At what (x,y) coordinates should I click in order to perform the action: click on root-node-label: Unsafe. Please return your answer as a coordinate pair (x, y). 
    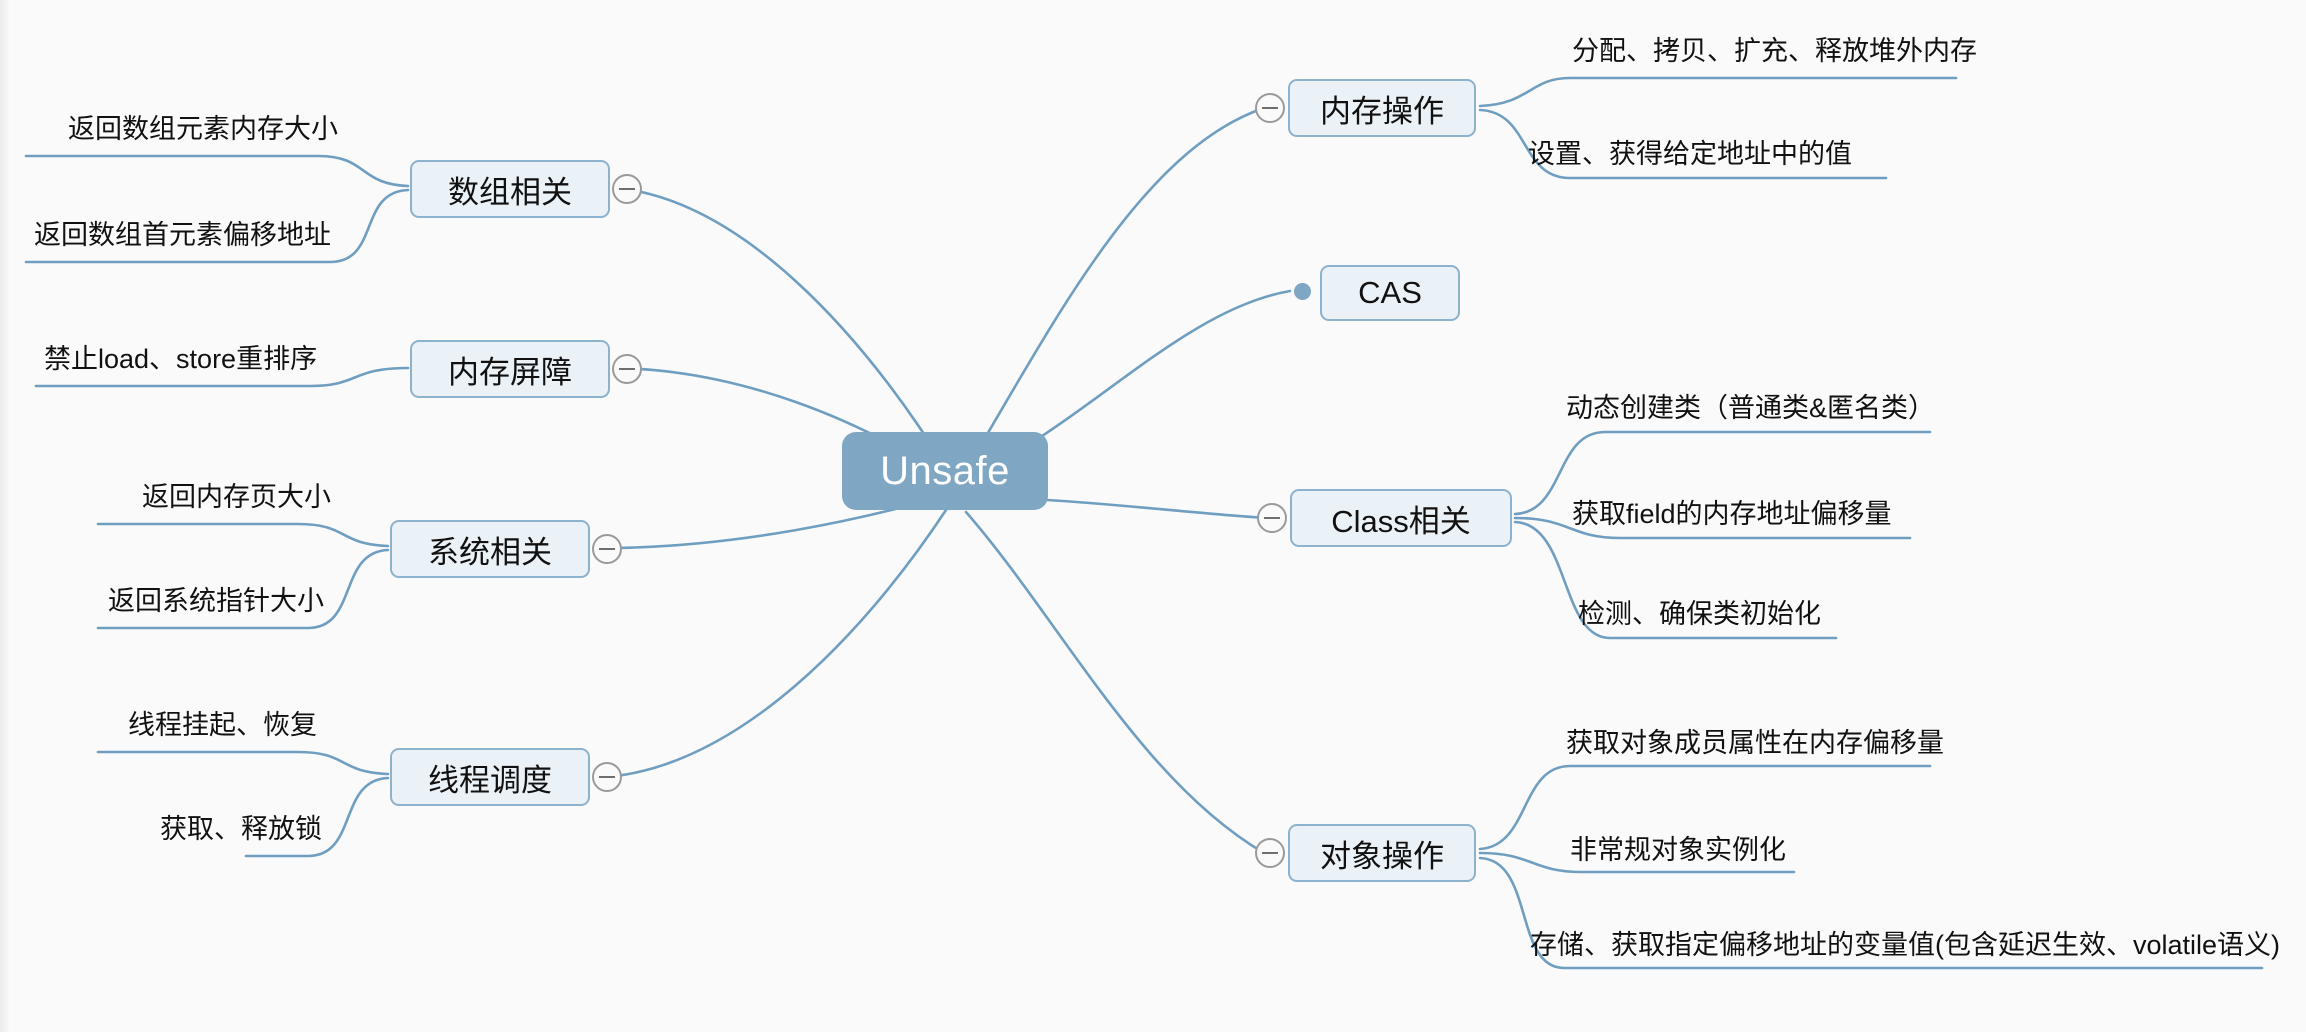
    Looking at the image, I should click on (945, 470).